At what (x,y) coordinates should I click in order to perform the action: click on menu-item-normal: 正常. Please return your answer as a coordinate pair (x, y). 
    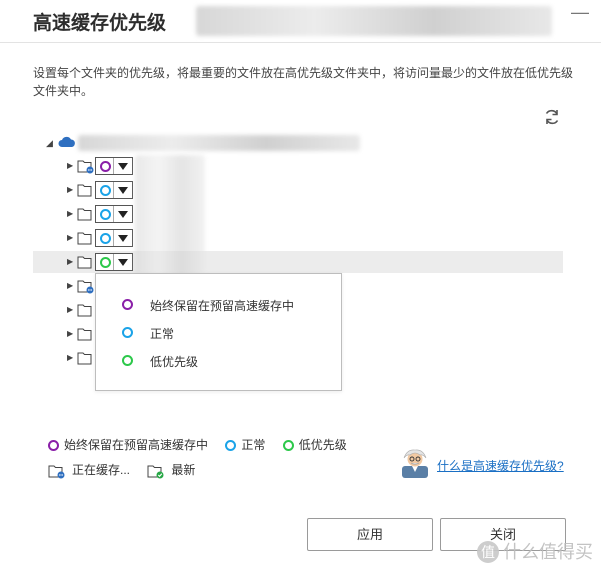
    Looking at the image, I should click on (227, 334).